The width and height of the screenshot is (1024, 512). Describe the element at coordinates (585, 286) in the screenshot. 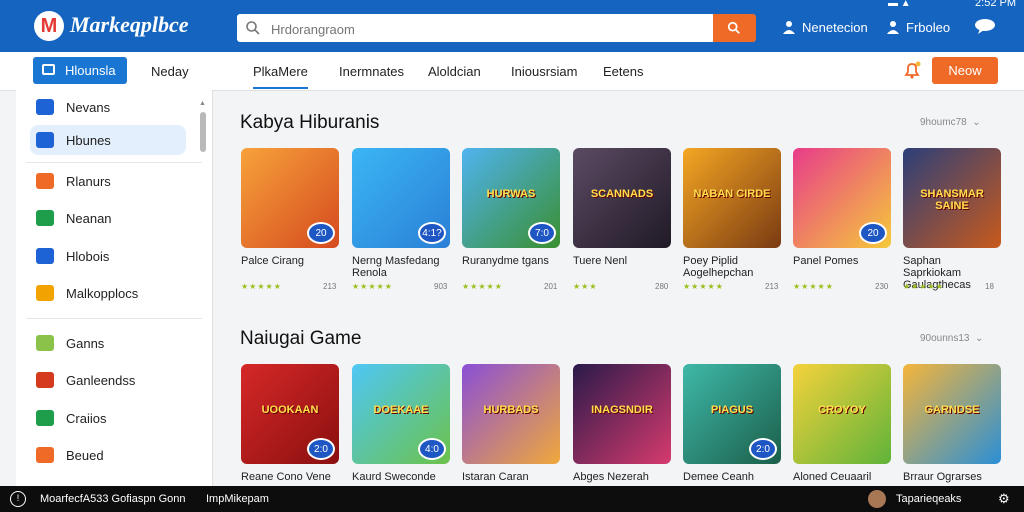

I see `rating-stars-icon: ★★★` at that location.